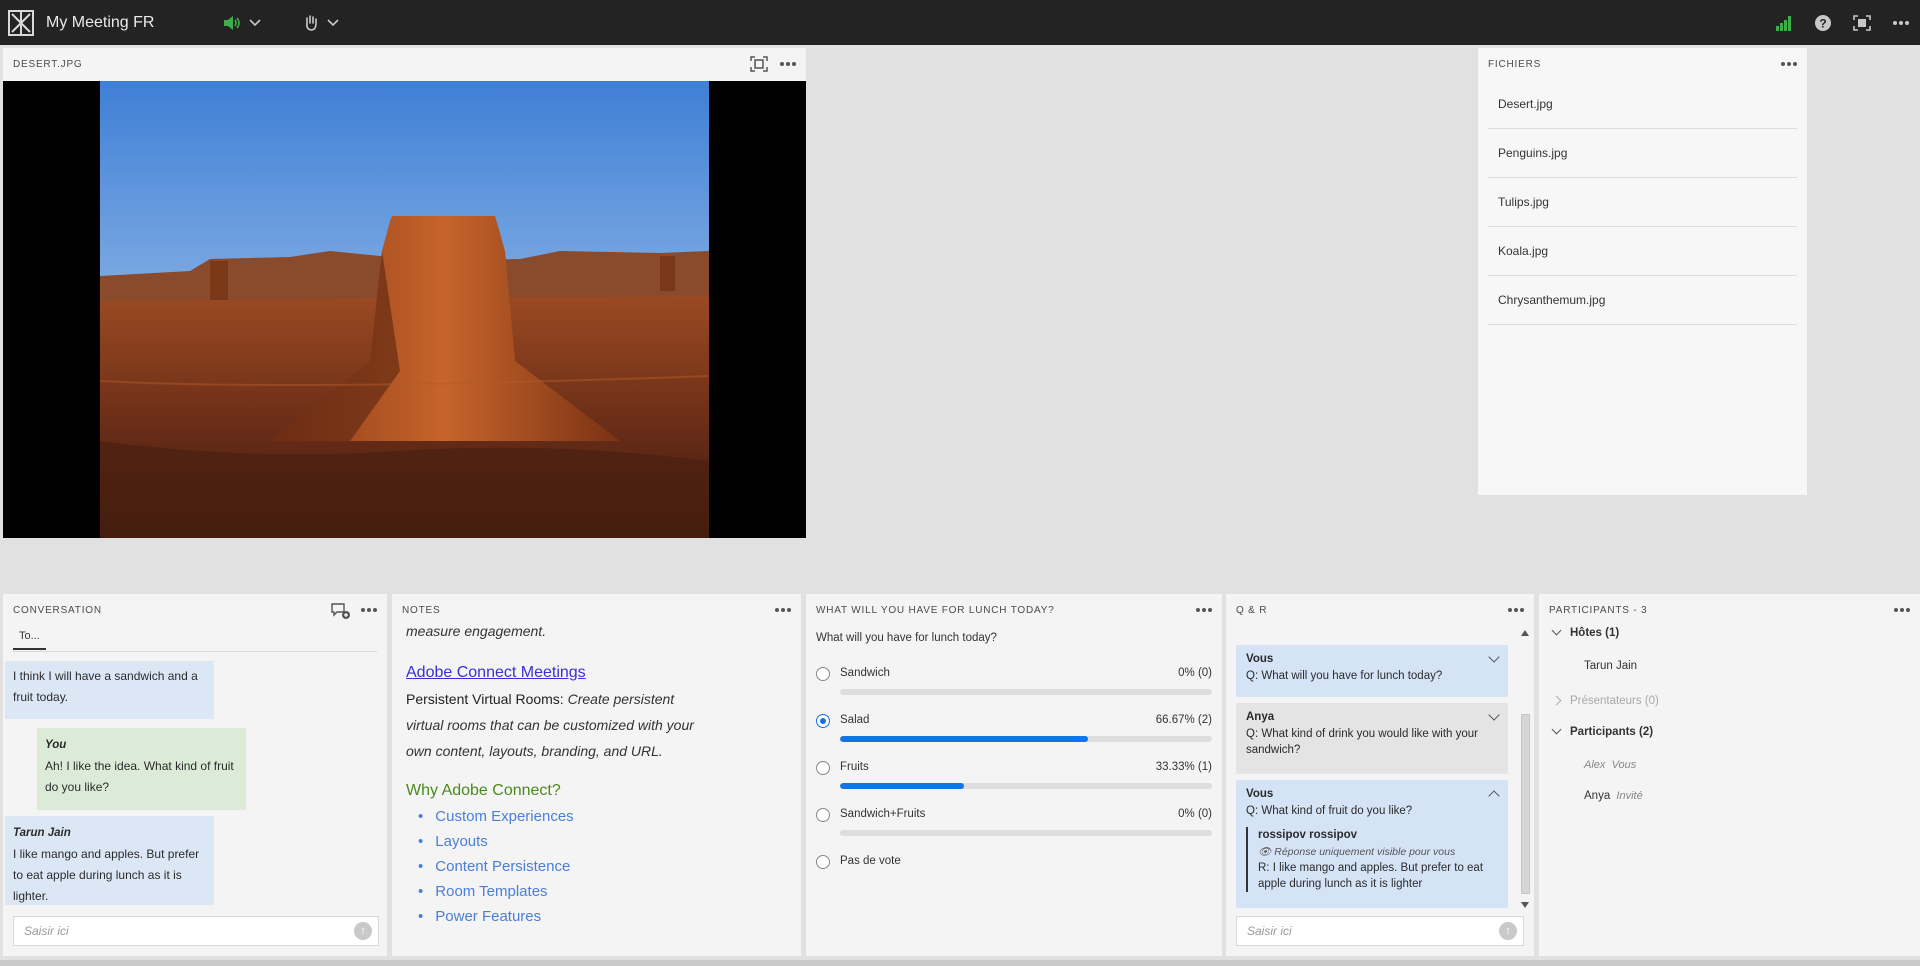  What do you see at coordinates (759, 65) in the screenshot?
I see `fit-screen-icon` at bounding box center [759, 65].